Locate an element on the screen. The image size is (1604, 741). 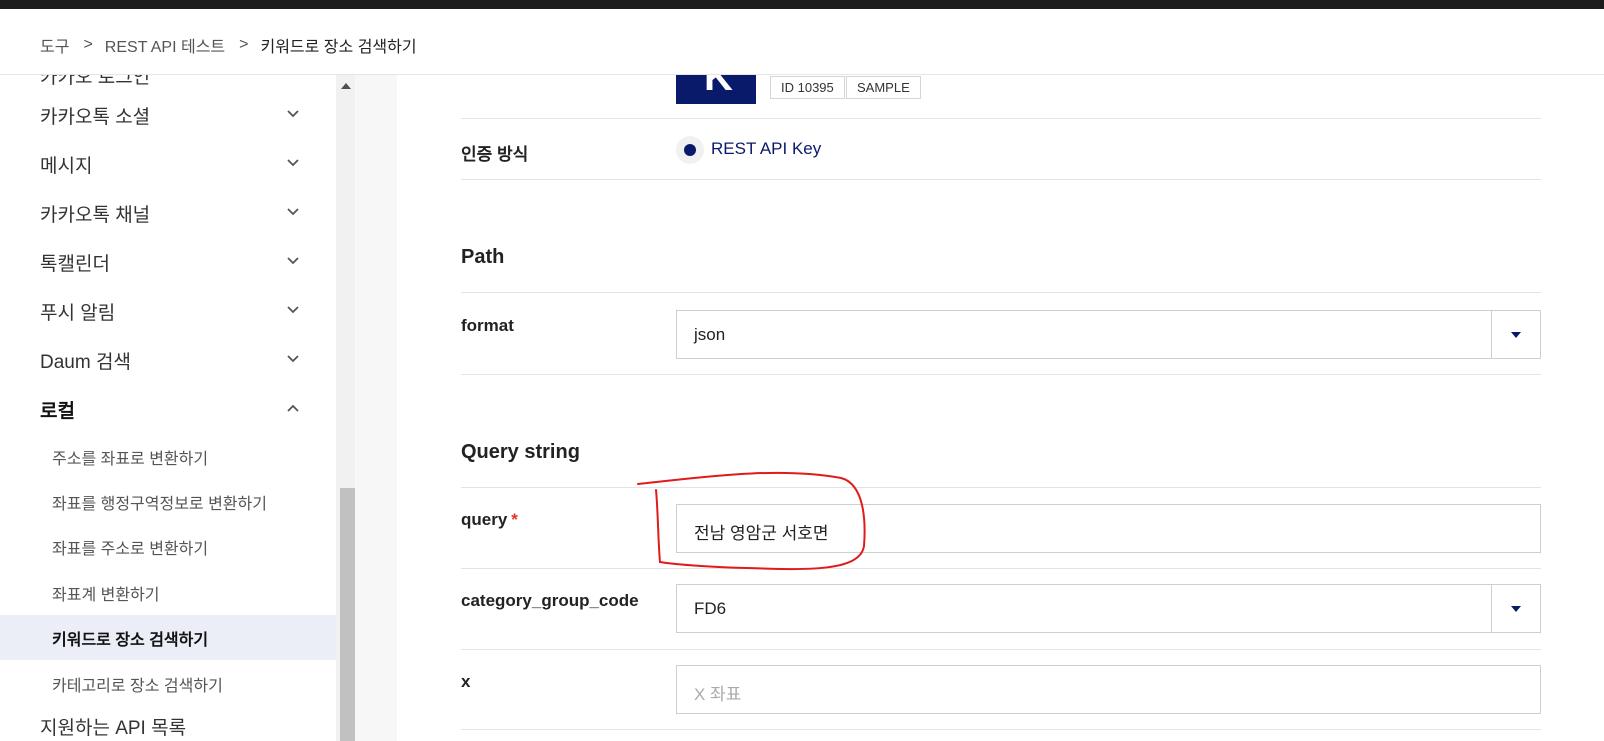
sidebar-item-label: 메시지 is located at coordinates (66, 166).